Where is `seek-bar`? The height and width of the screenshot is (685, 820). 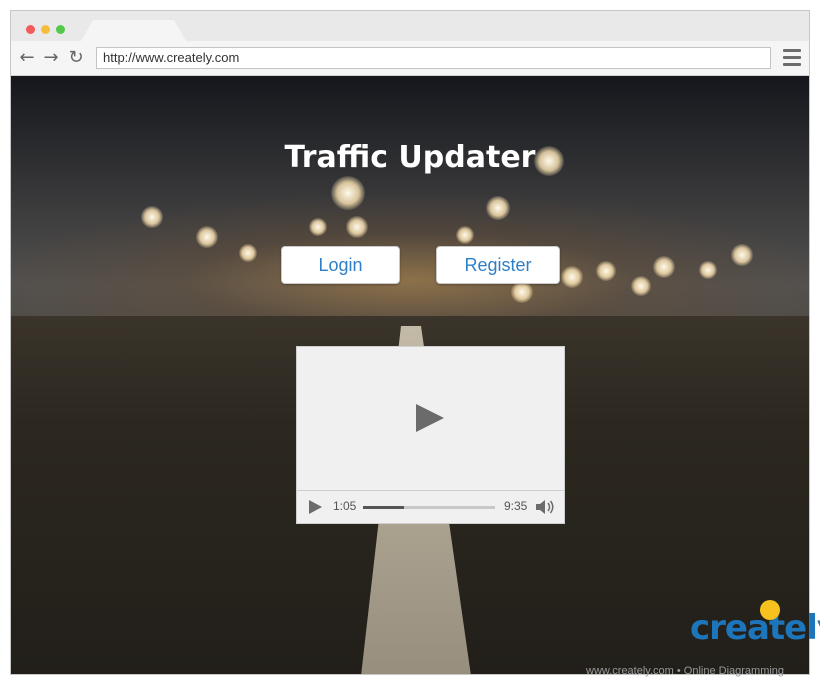
seek-bar is located at coordinates (429, 507).